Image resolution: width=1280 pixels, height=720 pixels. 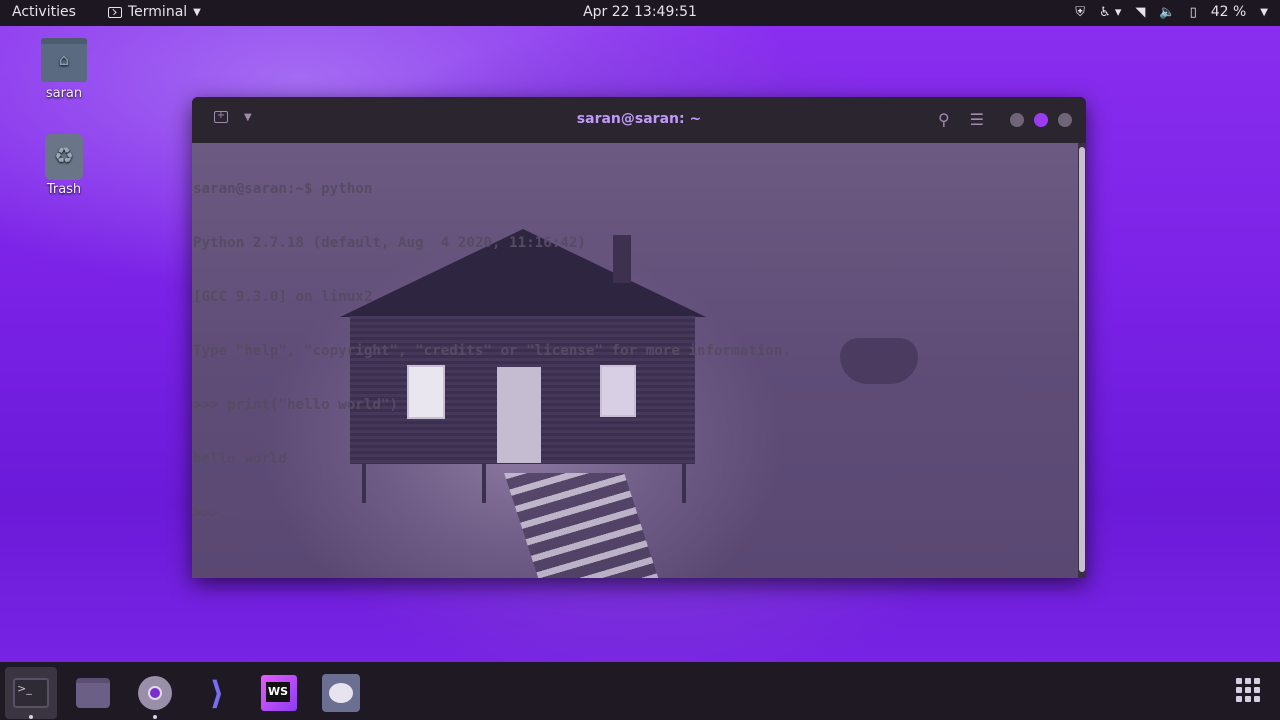 I want to click on chrome-icon, so click(x=155, y=693).